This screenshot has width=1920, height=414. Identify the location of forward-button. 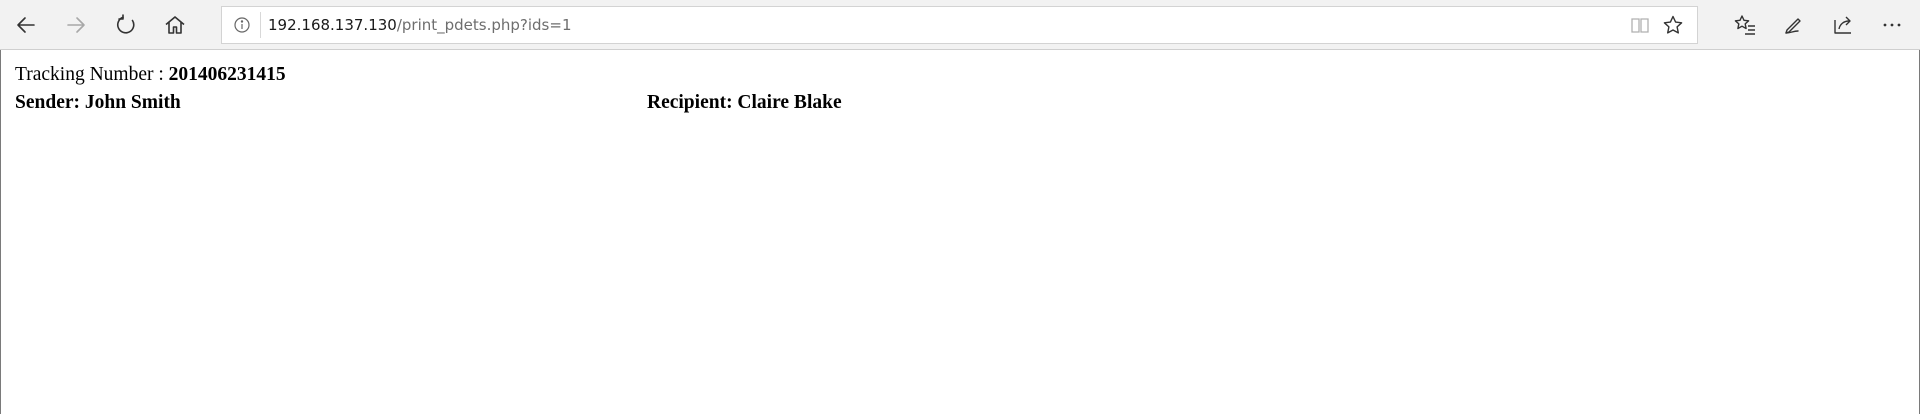
(76, 25).